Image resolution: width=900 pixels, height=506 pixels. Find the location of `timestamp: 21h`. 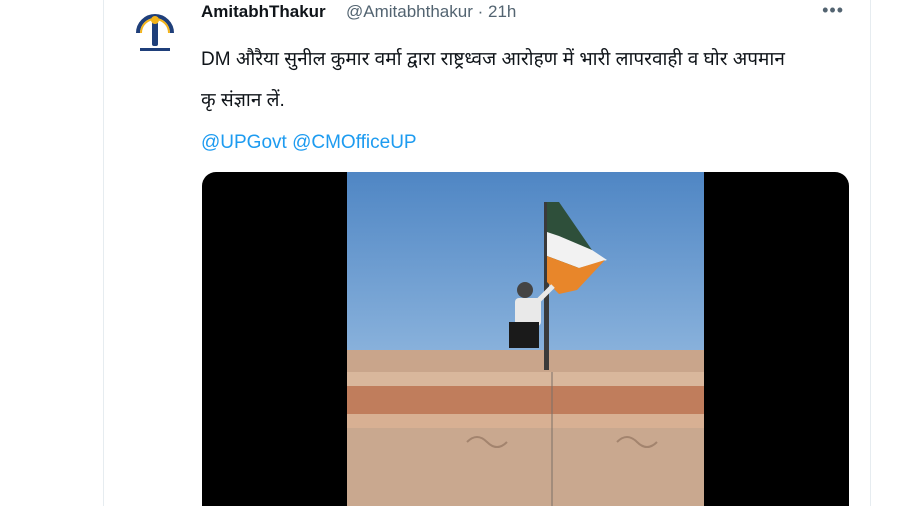

timestamp: 21h is located at coordinates (502, 11).